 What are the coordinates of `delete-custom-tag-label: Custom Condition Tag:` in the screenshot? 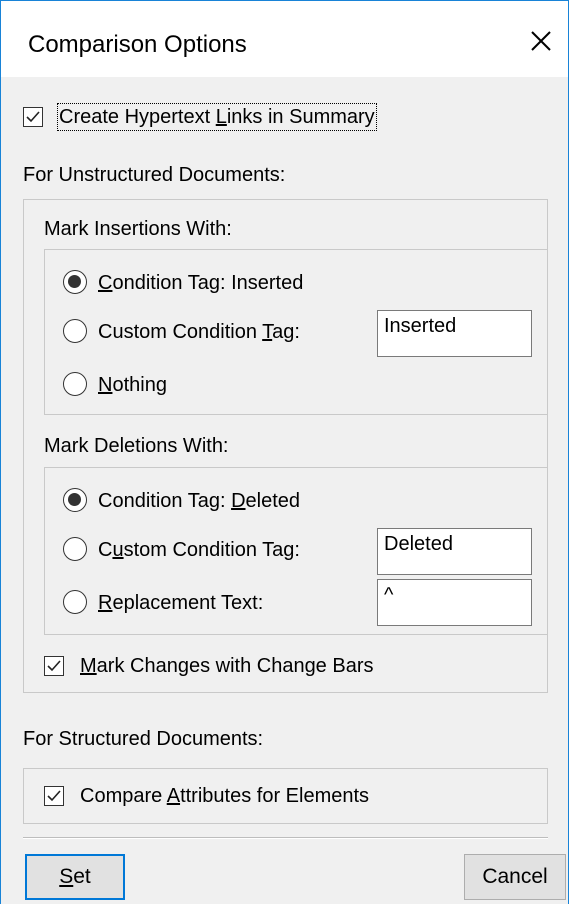 It's located at (199, 550).